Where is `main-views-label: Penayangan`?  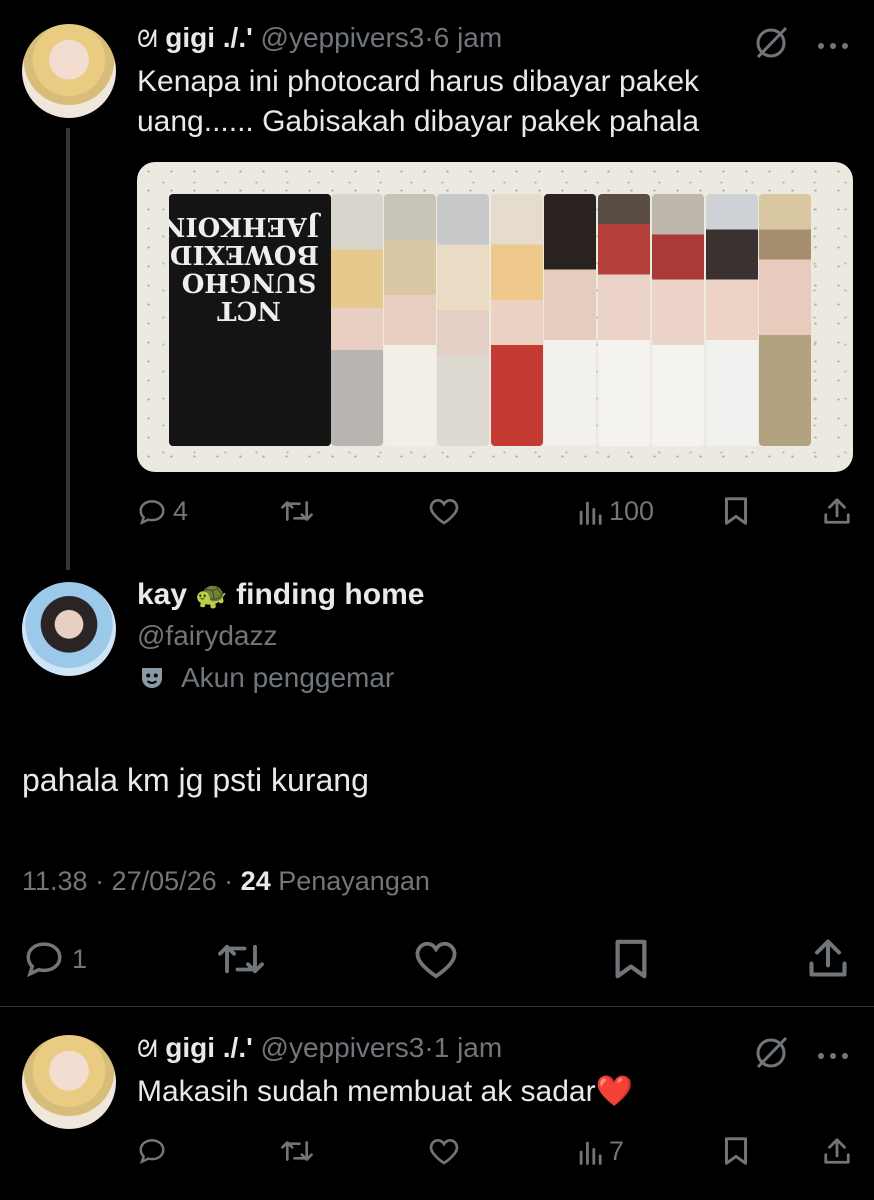
main-views-label: Penayangan is located at coordinates (354, 881).